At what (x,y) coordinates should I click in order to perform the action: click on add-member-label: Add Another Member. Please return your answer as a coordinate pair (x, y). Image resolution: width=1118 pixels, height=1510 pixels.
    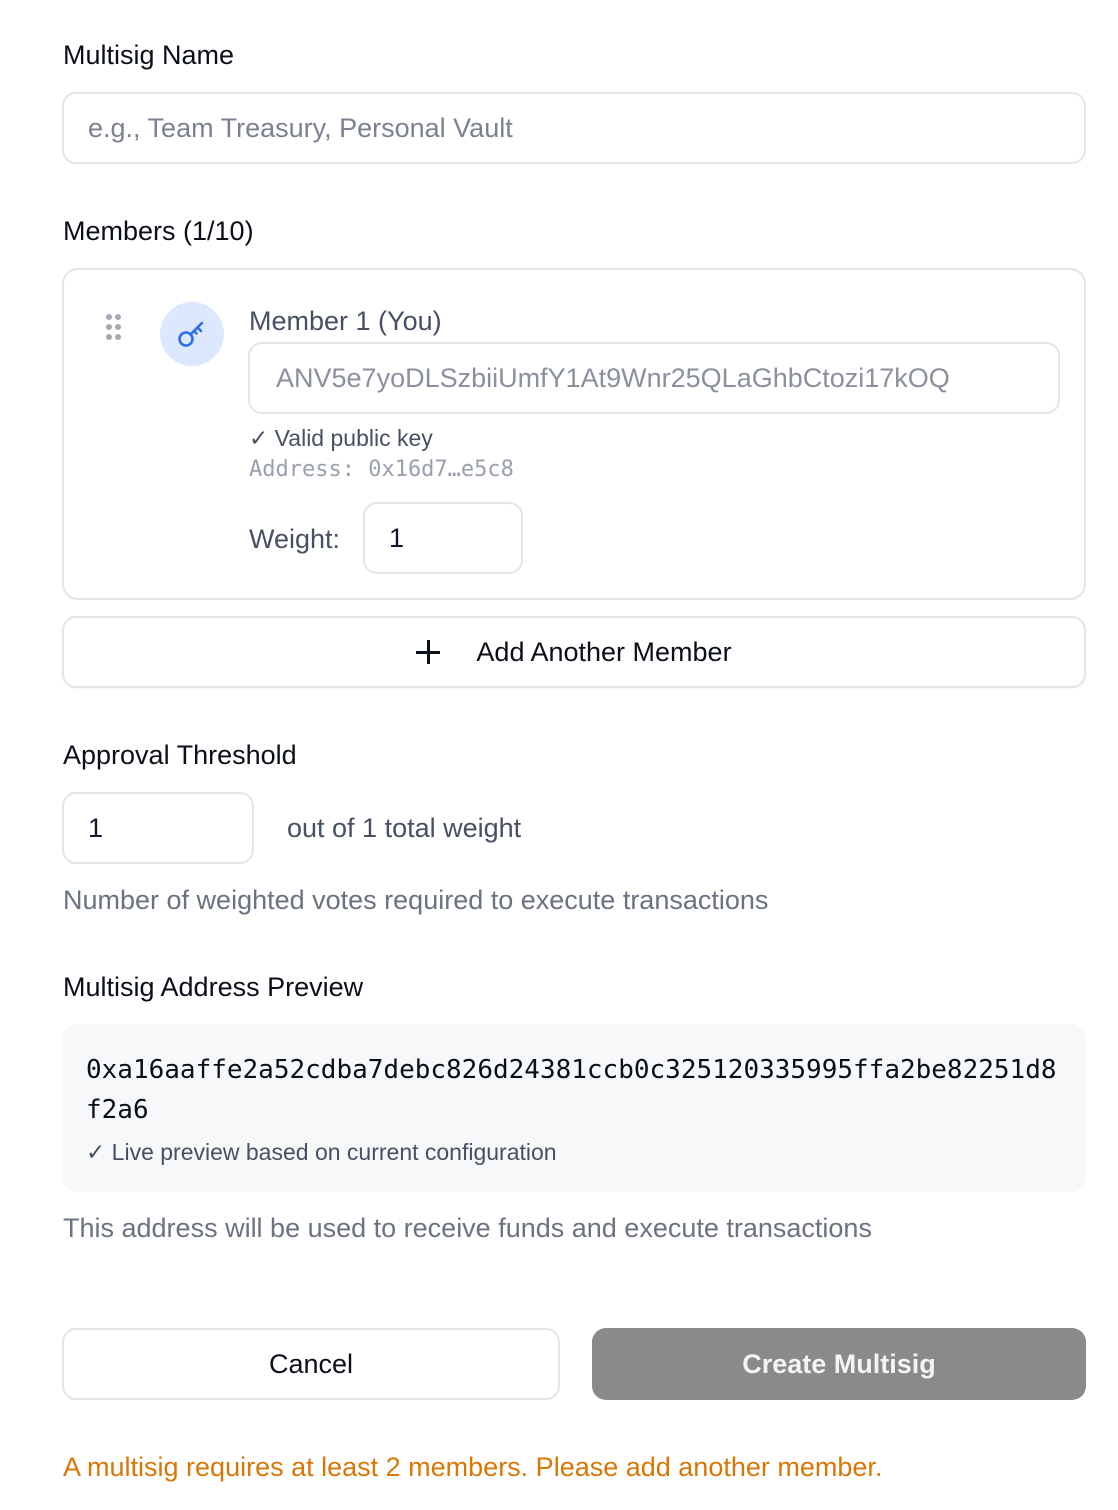
    Looking at the image, I should click on (604, 651).